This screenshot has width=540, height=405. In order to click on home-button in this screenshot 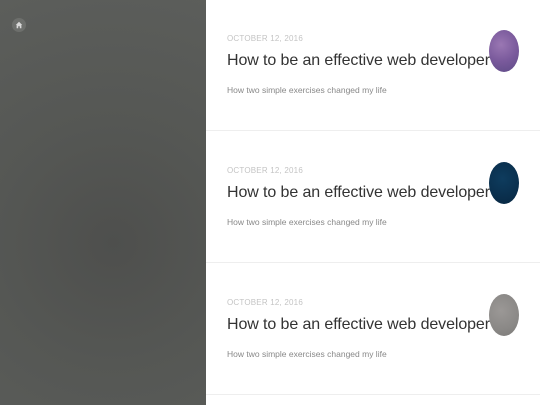, I will do `click(19, 25)`.